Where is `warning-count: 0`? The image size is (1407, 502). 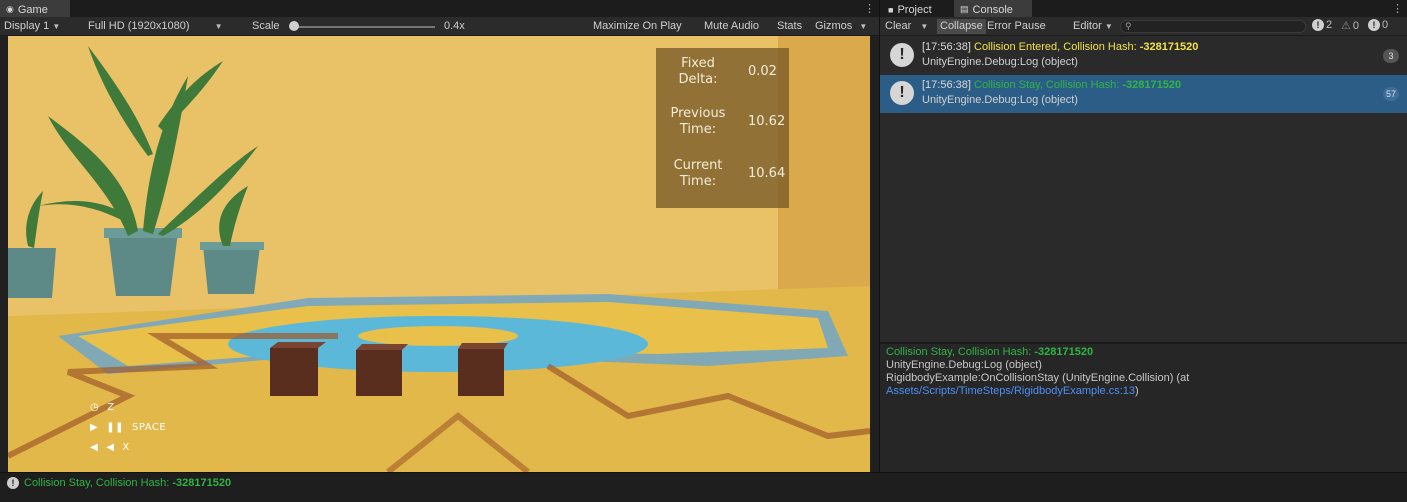 warning-count: 0 is located at coordinates (1355, 25).